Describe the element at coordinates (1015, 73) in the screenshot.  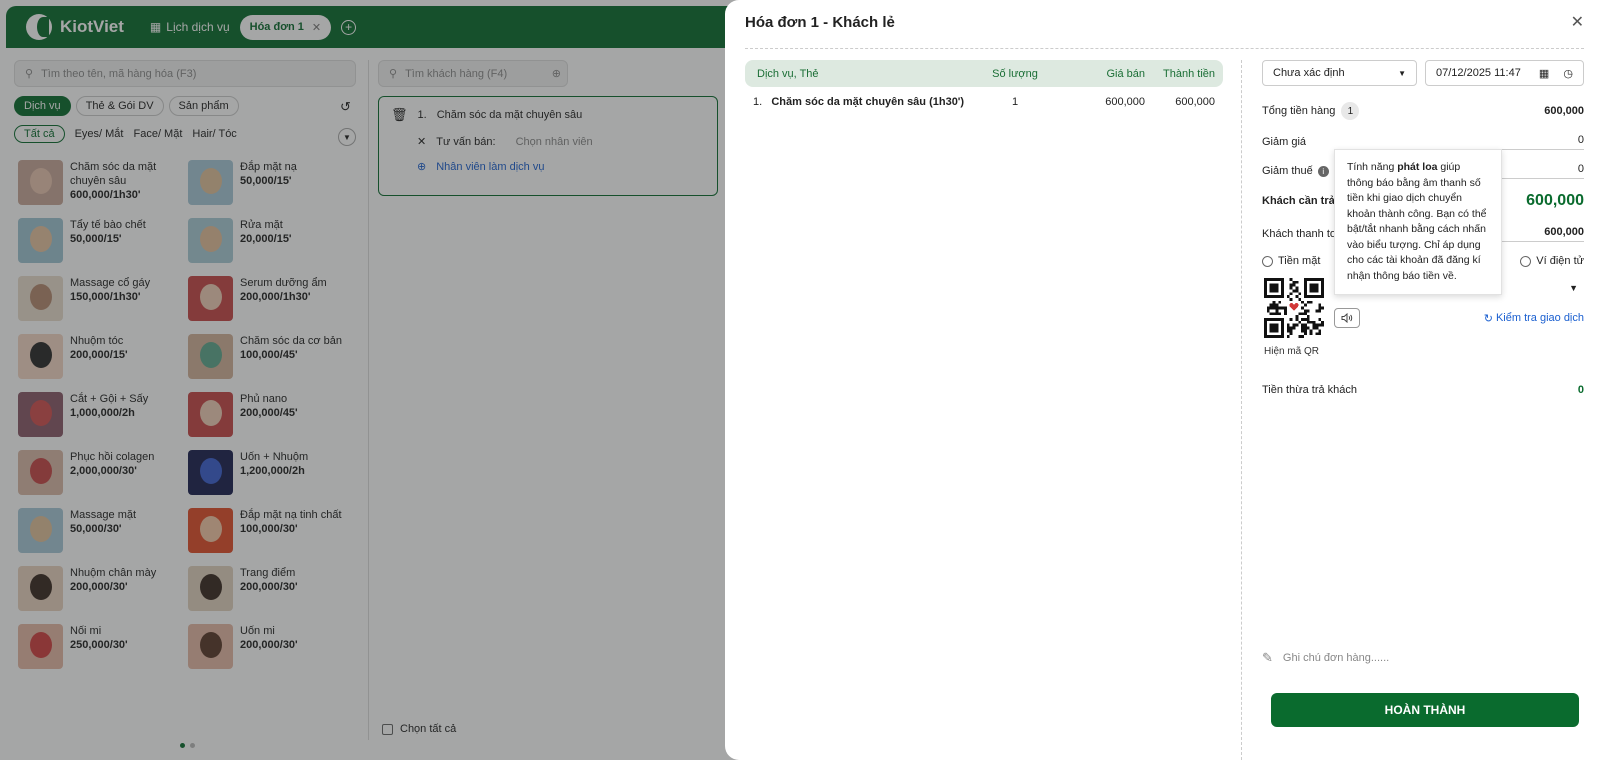
I see `col-qty: Số lượng` at that location.